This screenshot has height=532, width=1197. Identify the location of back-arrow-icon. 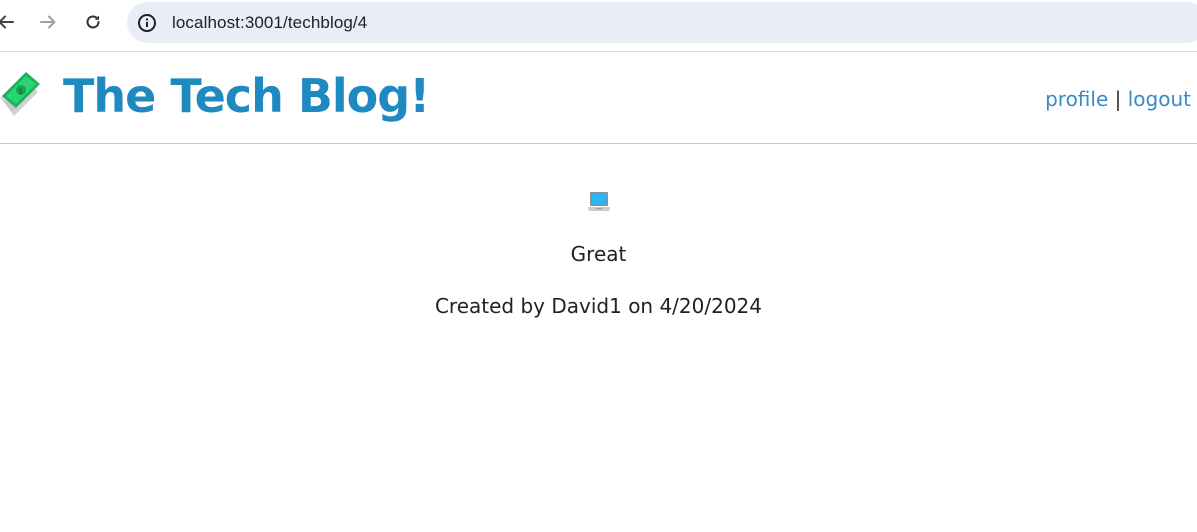
(9, 22).